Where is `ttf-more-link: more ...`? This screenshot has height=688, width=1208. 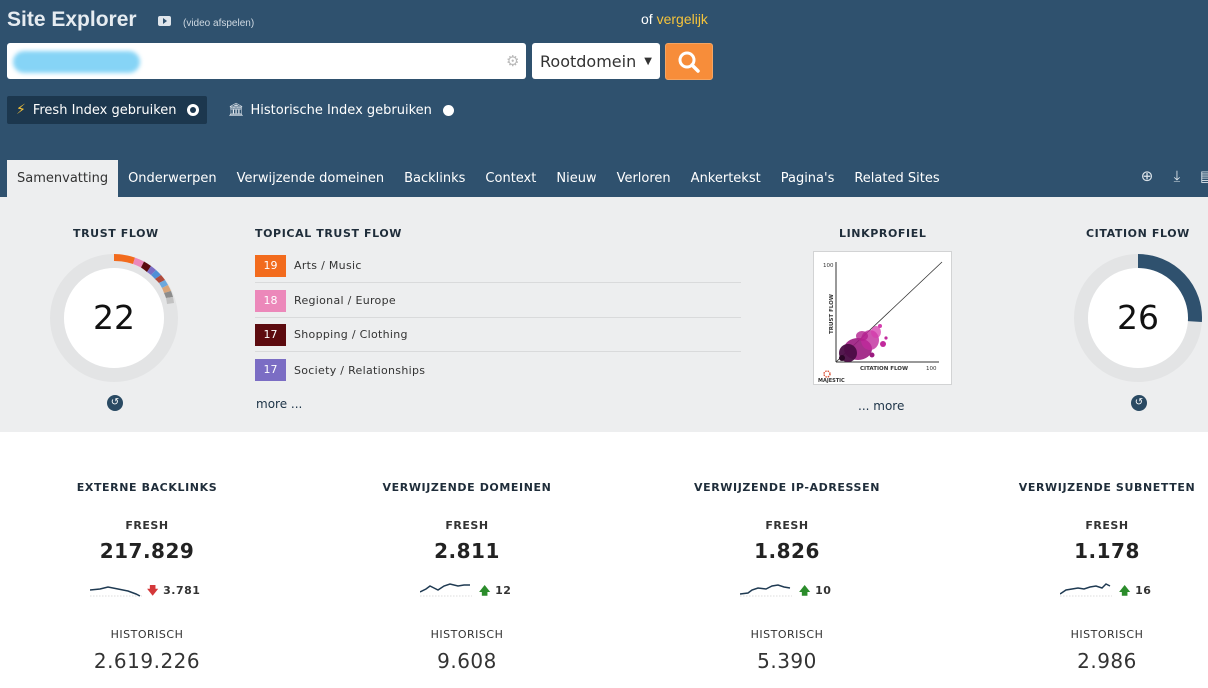 ttf-more-link: more ... is located at coordinates (279, 404).